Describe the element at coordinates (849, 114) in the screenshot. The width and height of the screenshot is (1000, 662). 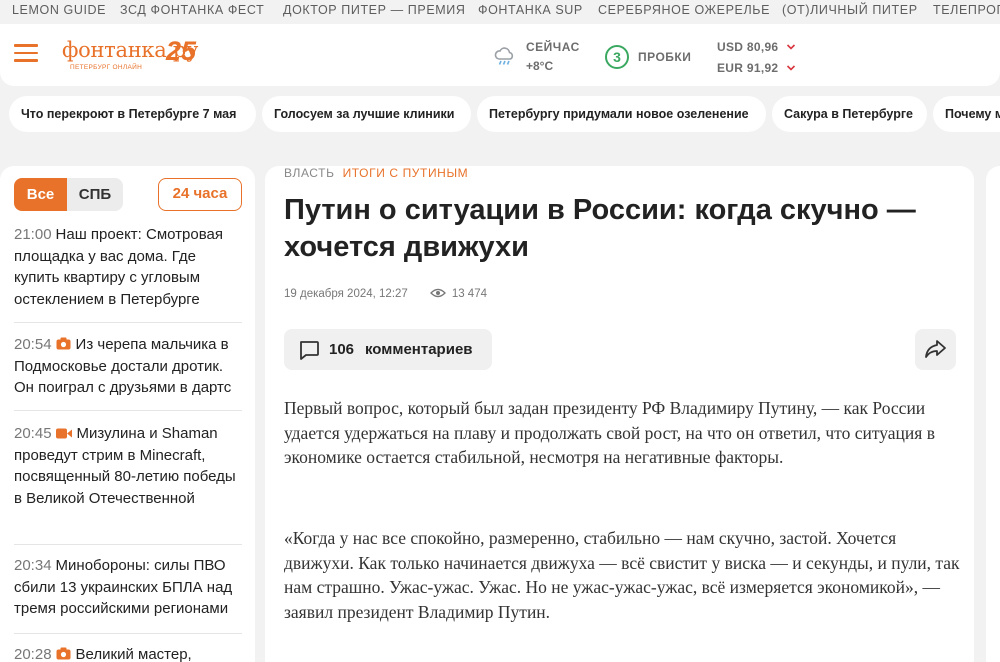
I see `trending-chip: Сакура в Петербурге` at that location.